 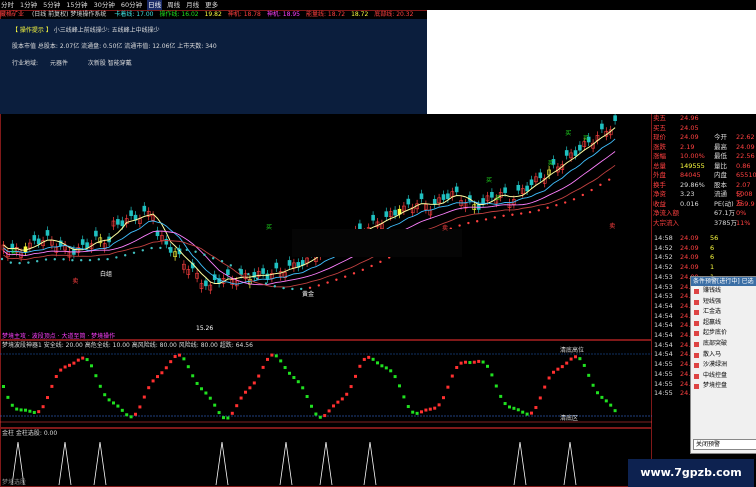 I want to click on popup-item-7: 沙漠绿洲, so click(x=723, y=365).